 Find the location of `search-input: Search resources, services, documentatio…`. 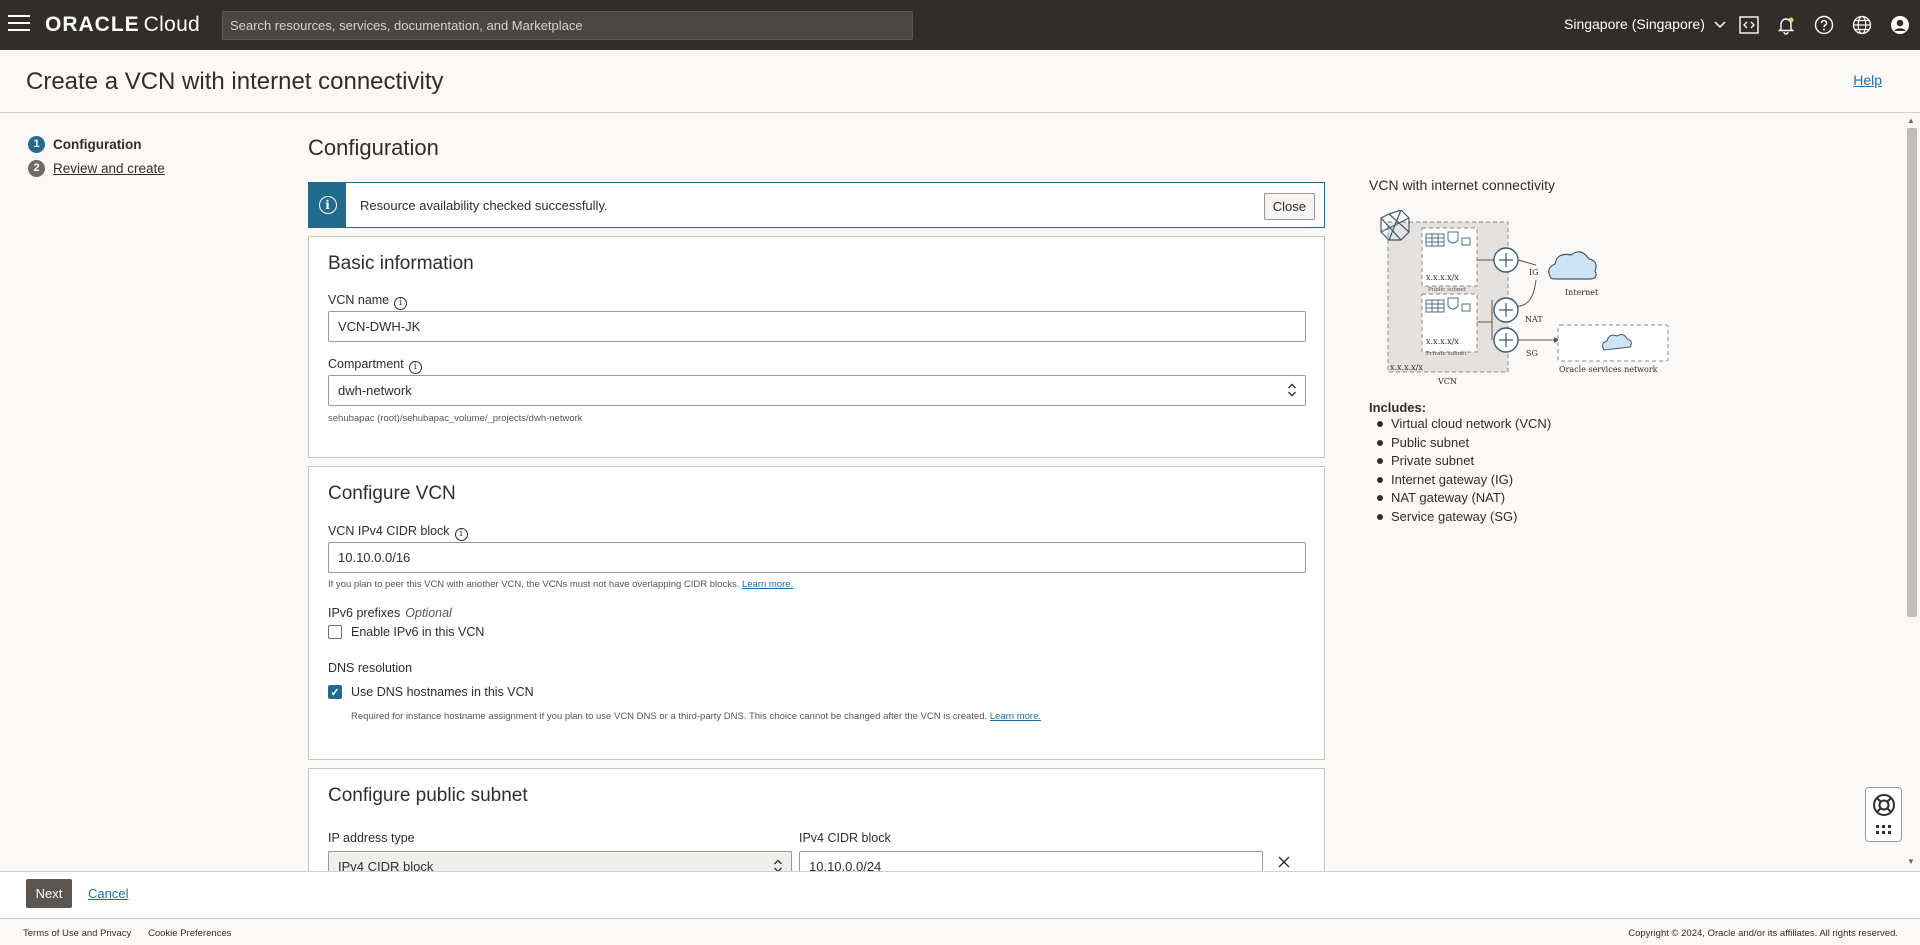

search-input: Search resources, services, documentatio… is located at coordinates (567, 25).